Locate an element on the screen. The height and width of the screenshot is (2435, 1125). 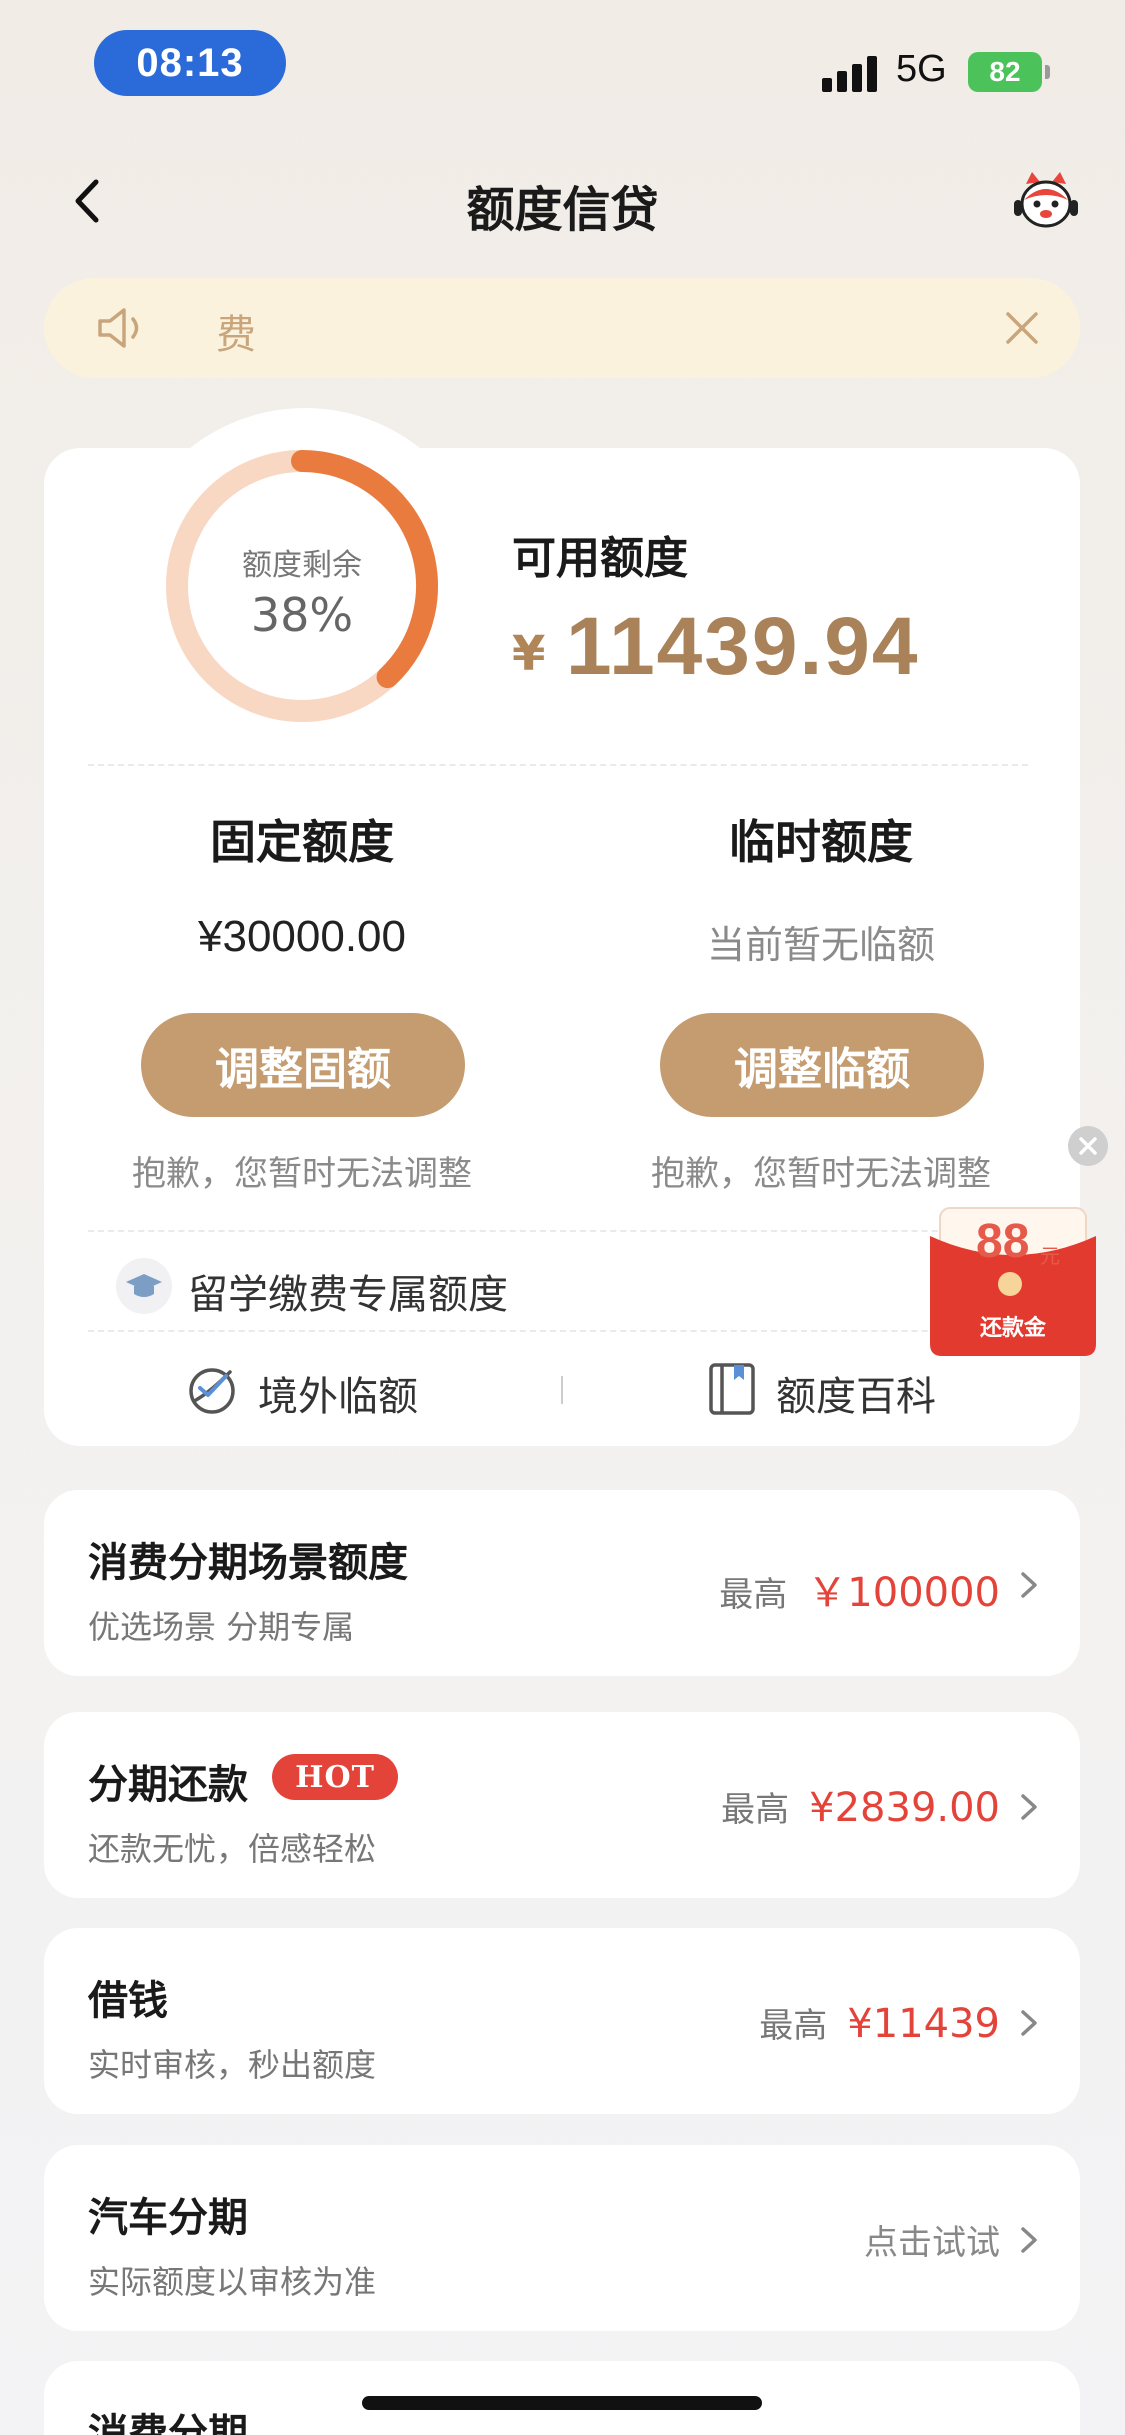
row-action: 点击试试 is located at coordinates (932, 2243).